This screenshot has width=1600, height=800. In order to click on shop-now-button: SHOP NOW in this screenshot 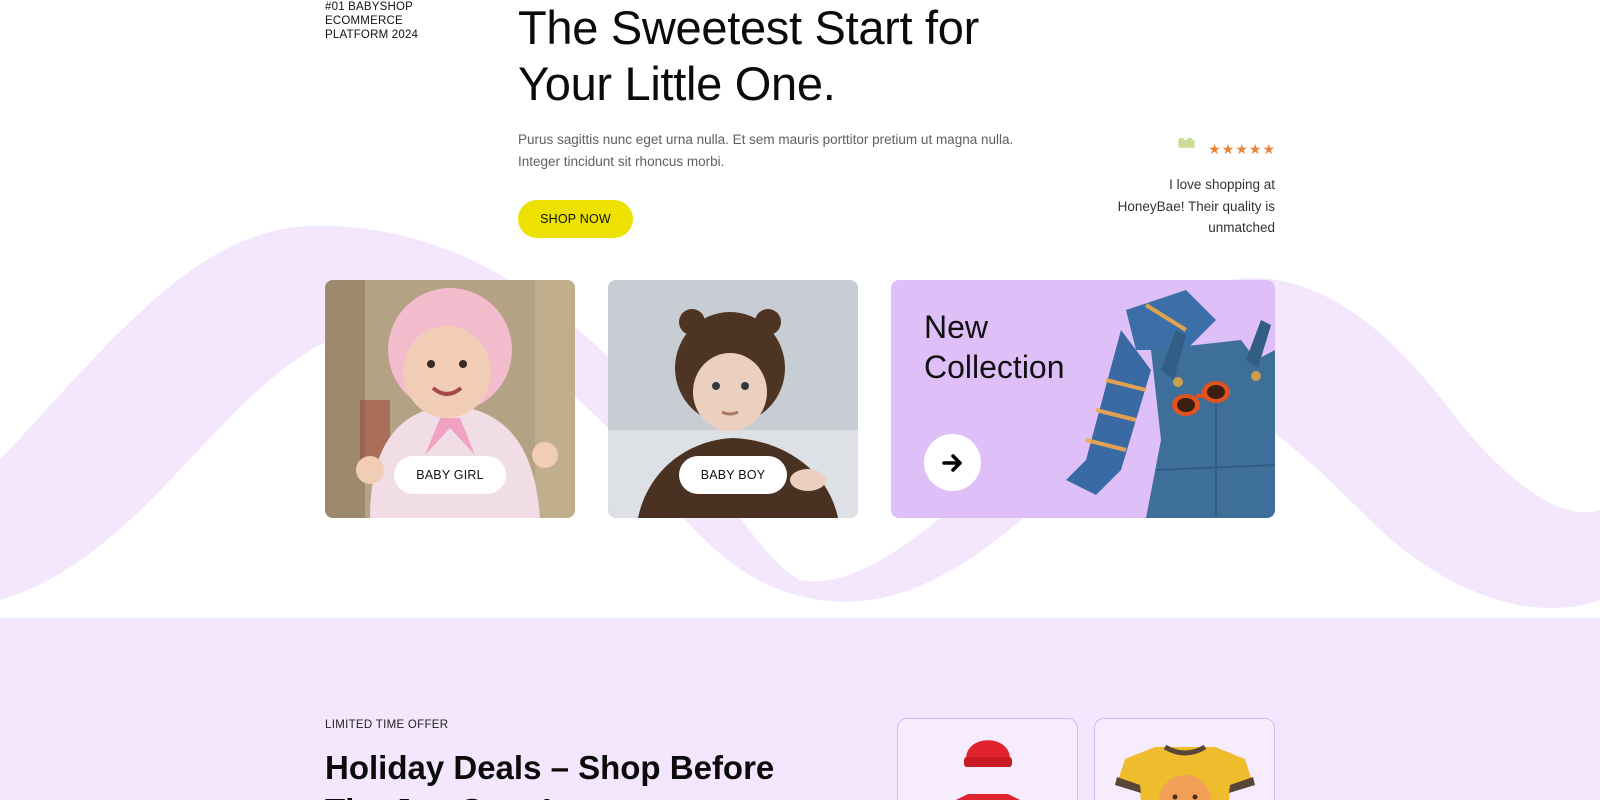, I will do `click(575, 219)`.